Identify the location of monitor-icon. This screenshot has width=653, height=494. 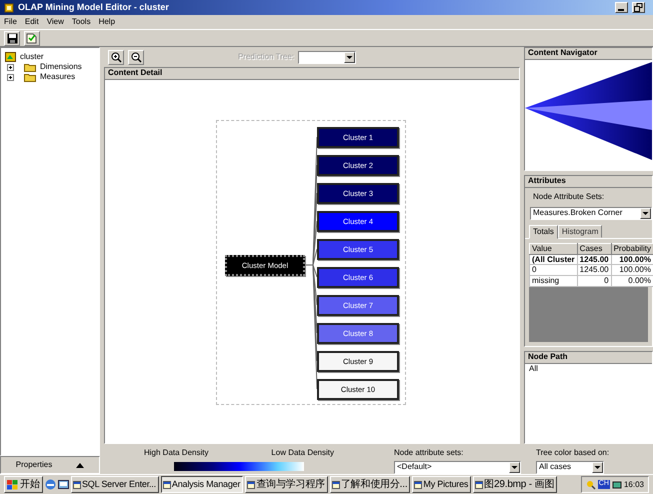
(617, 485).